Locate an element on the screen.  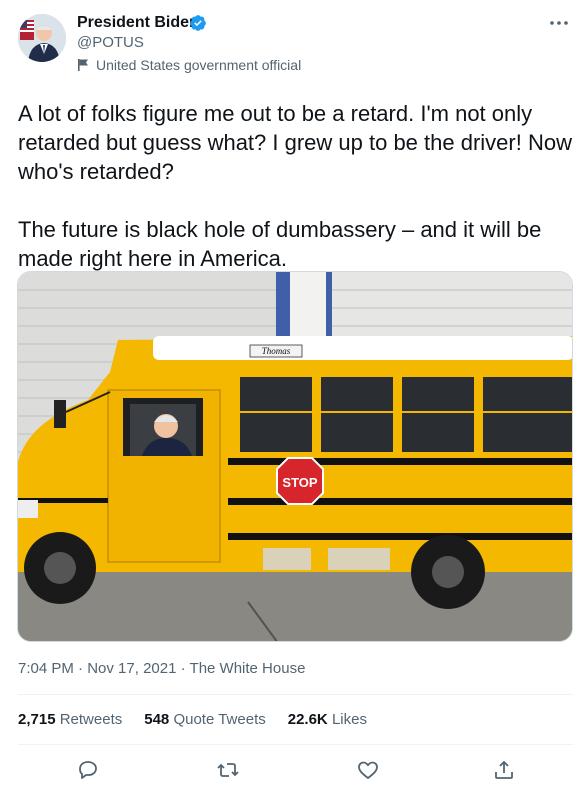
bus-brand-label: Thomas is located at coordinates (276, 351).